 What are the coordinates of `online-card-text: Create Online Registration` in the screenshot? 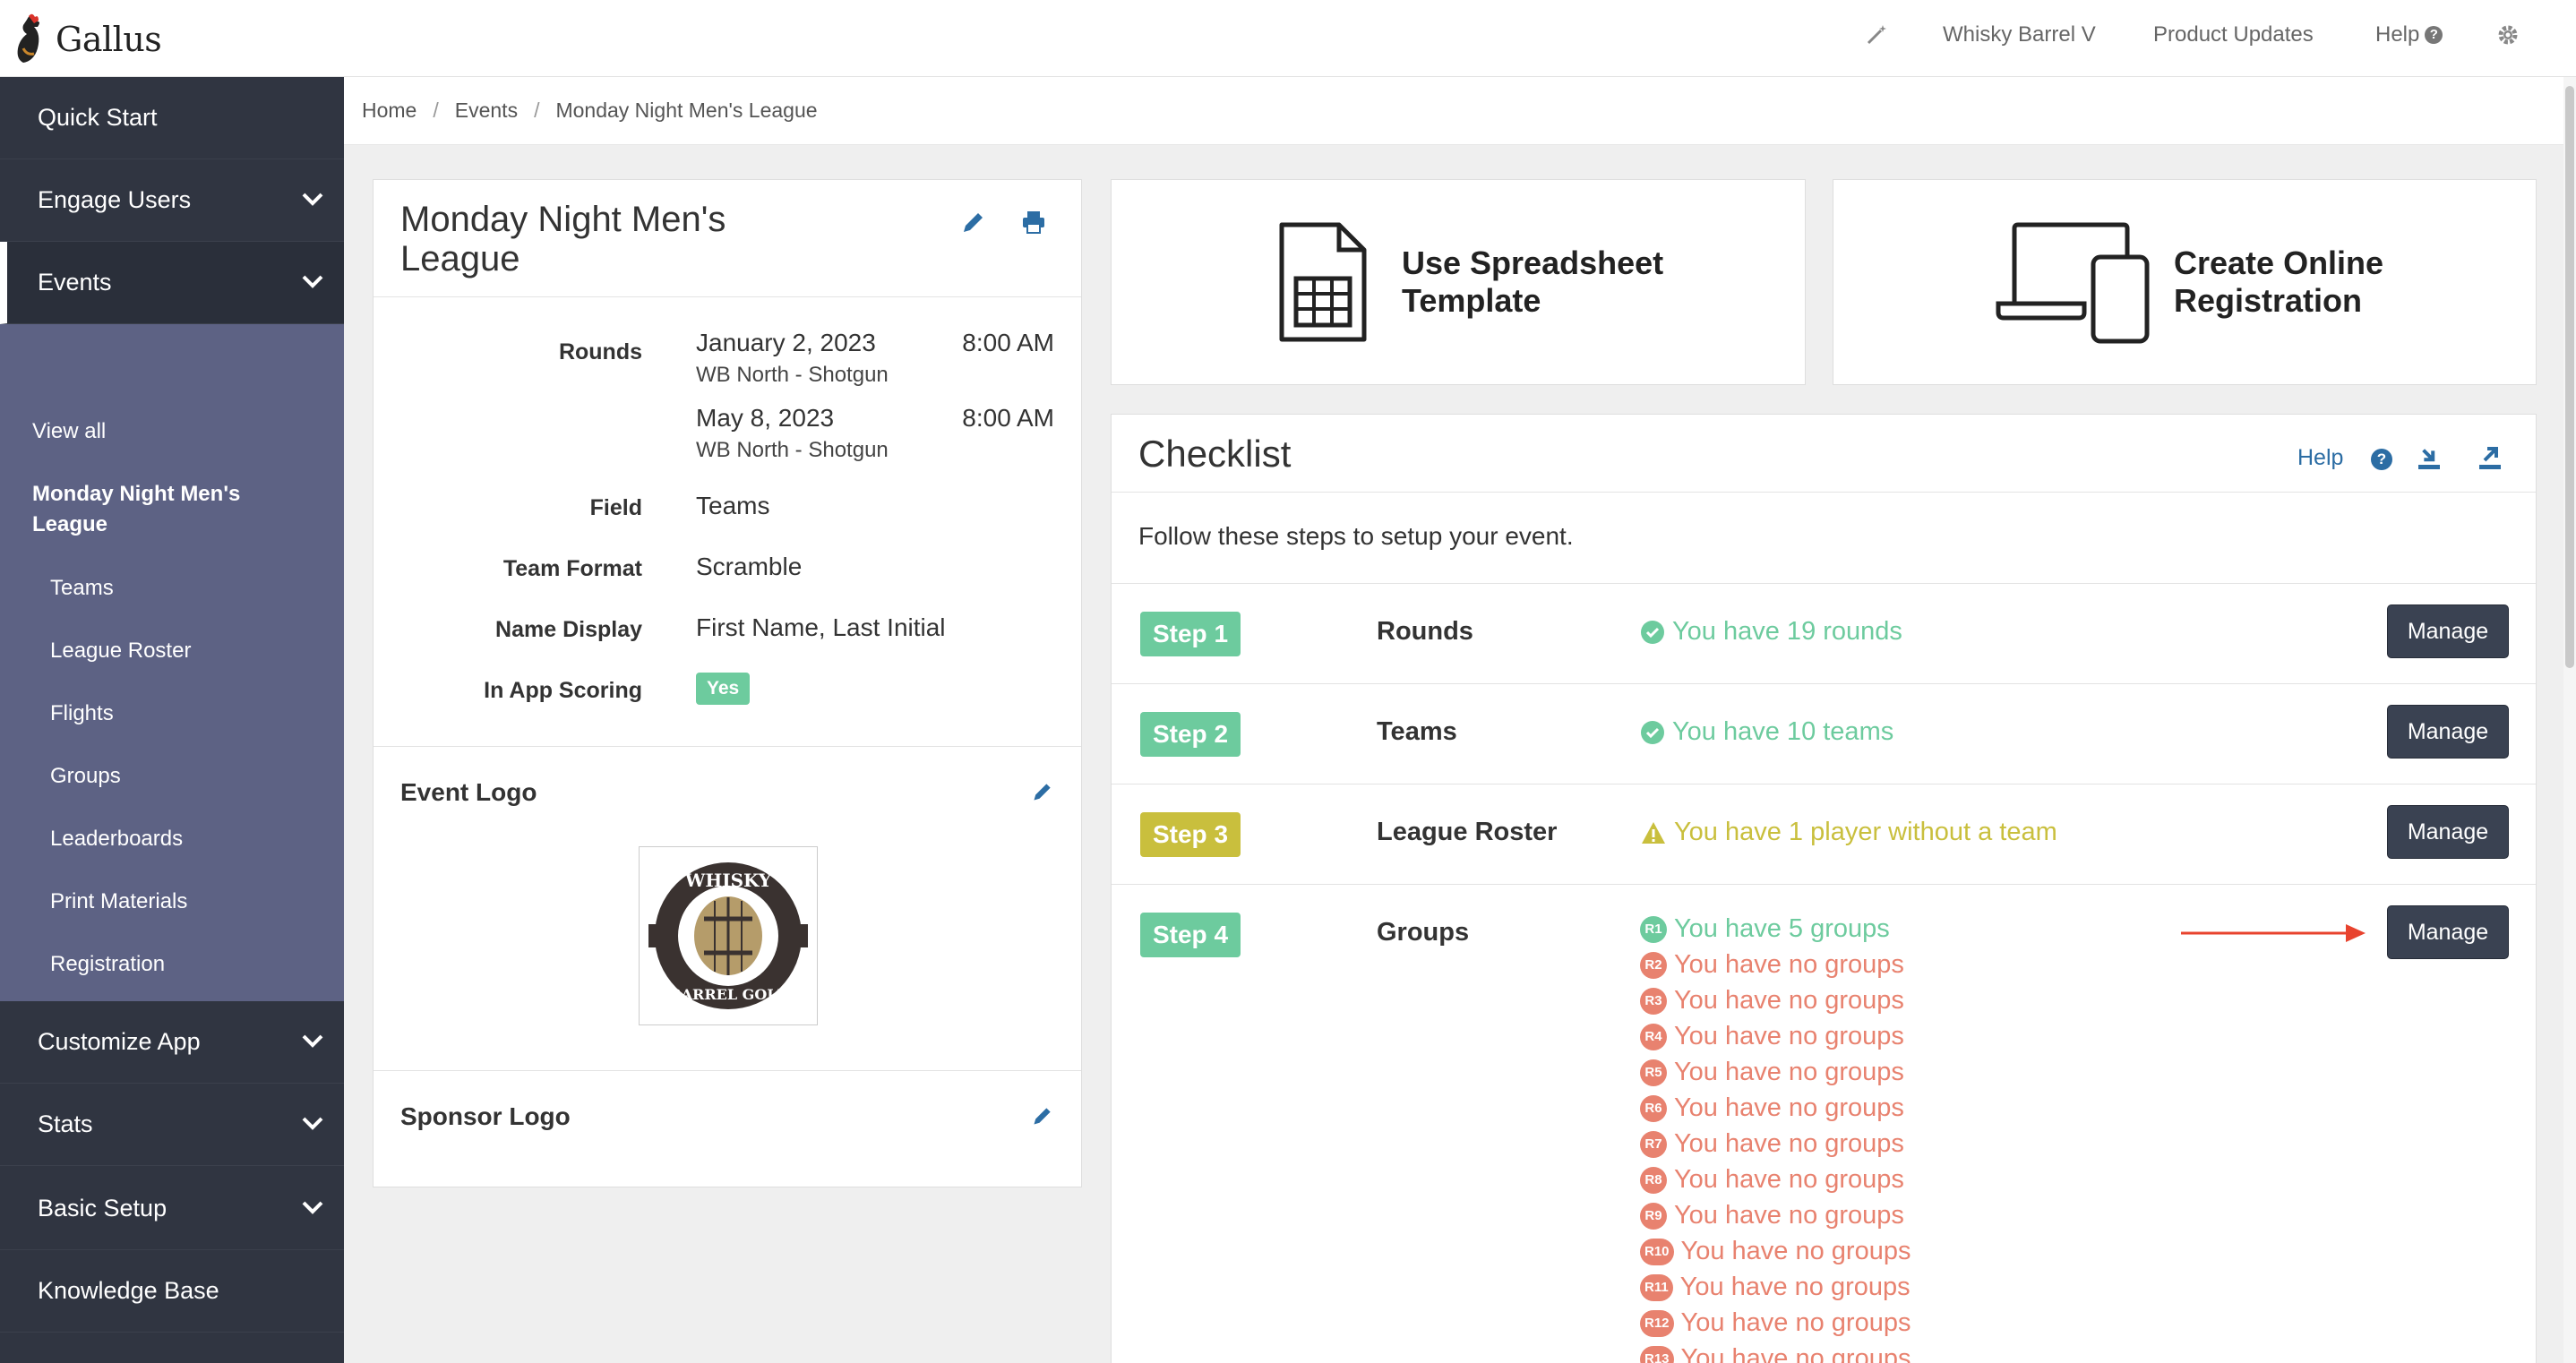 It's located at (2278, 282).